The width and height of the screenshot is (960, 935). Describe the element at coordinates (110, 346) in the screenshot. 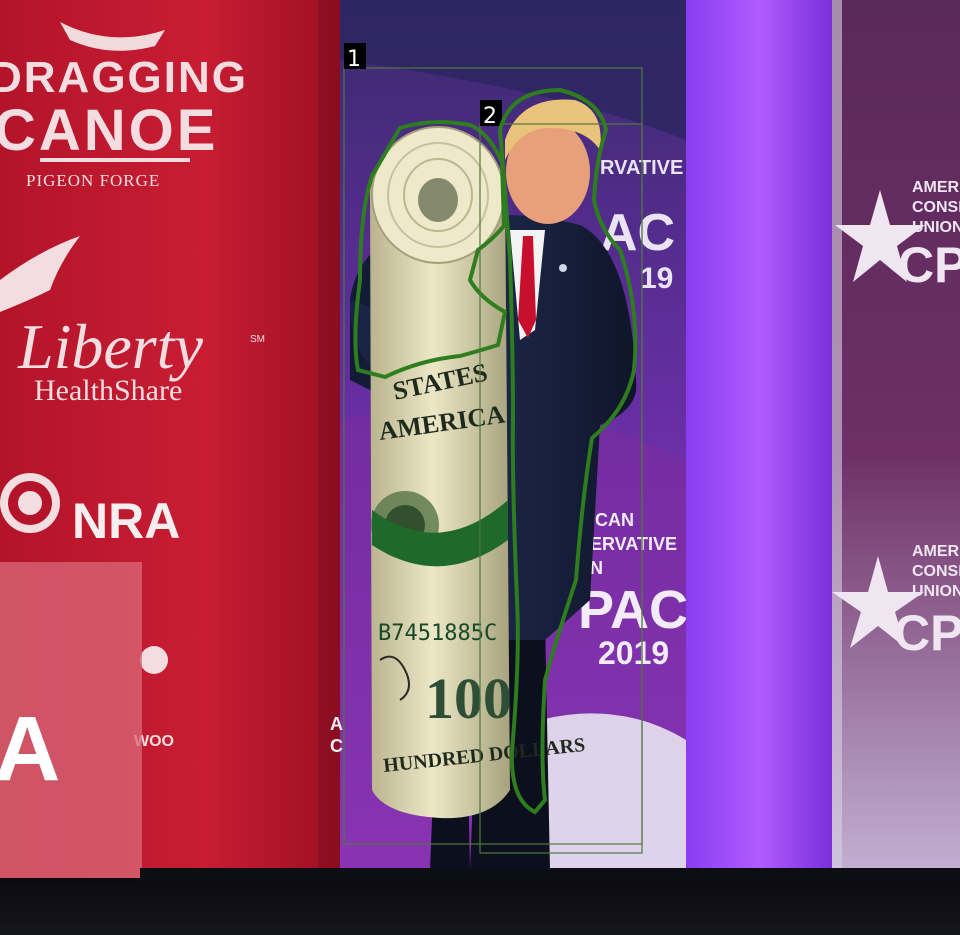

I see `sponsor-liberty: Liberty` at that location.